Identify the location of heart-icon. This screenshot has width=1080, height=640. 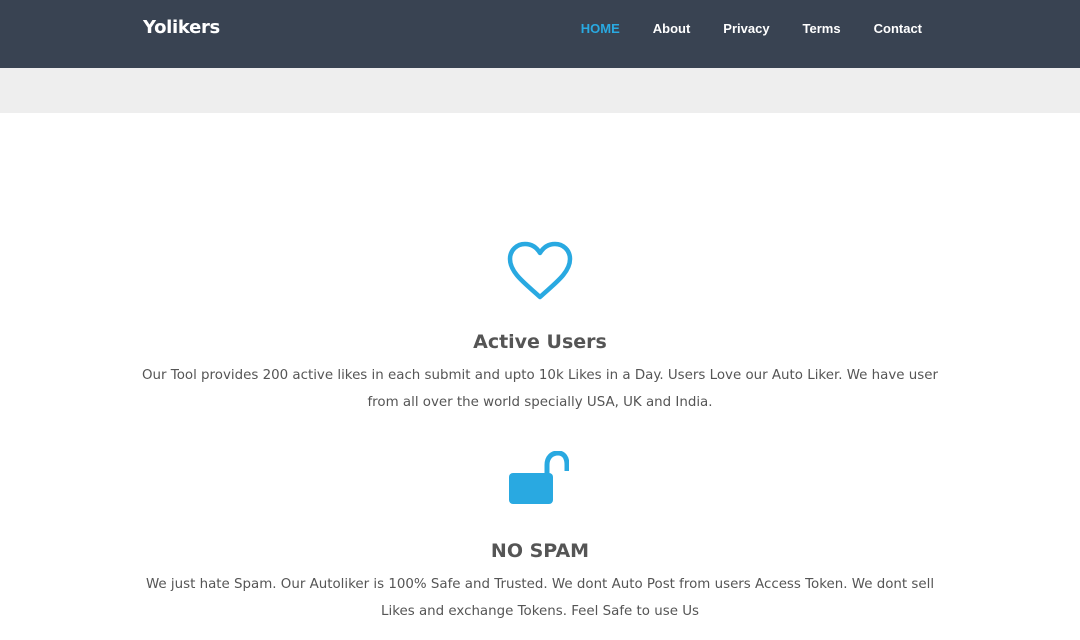
(540, 270).